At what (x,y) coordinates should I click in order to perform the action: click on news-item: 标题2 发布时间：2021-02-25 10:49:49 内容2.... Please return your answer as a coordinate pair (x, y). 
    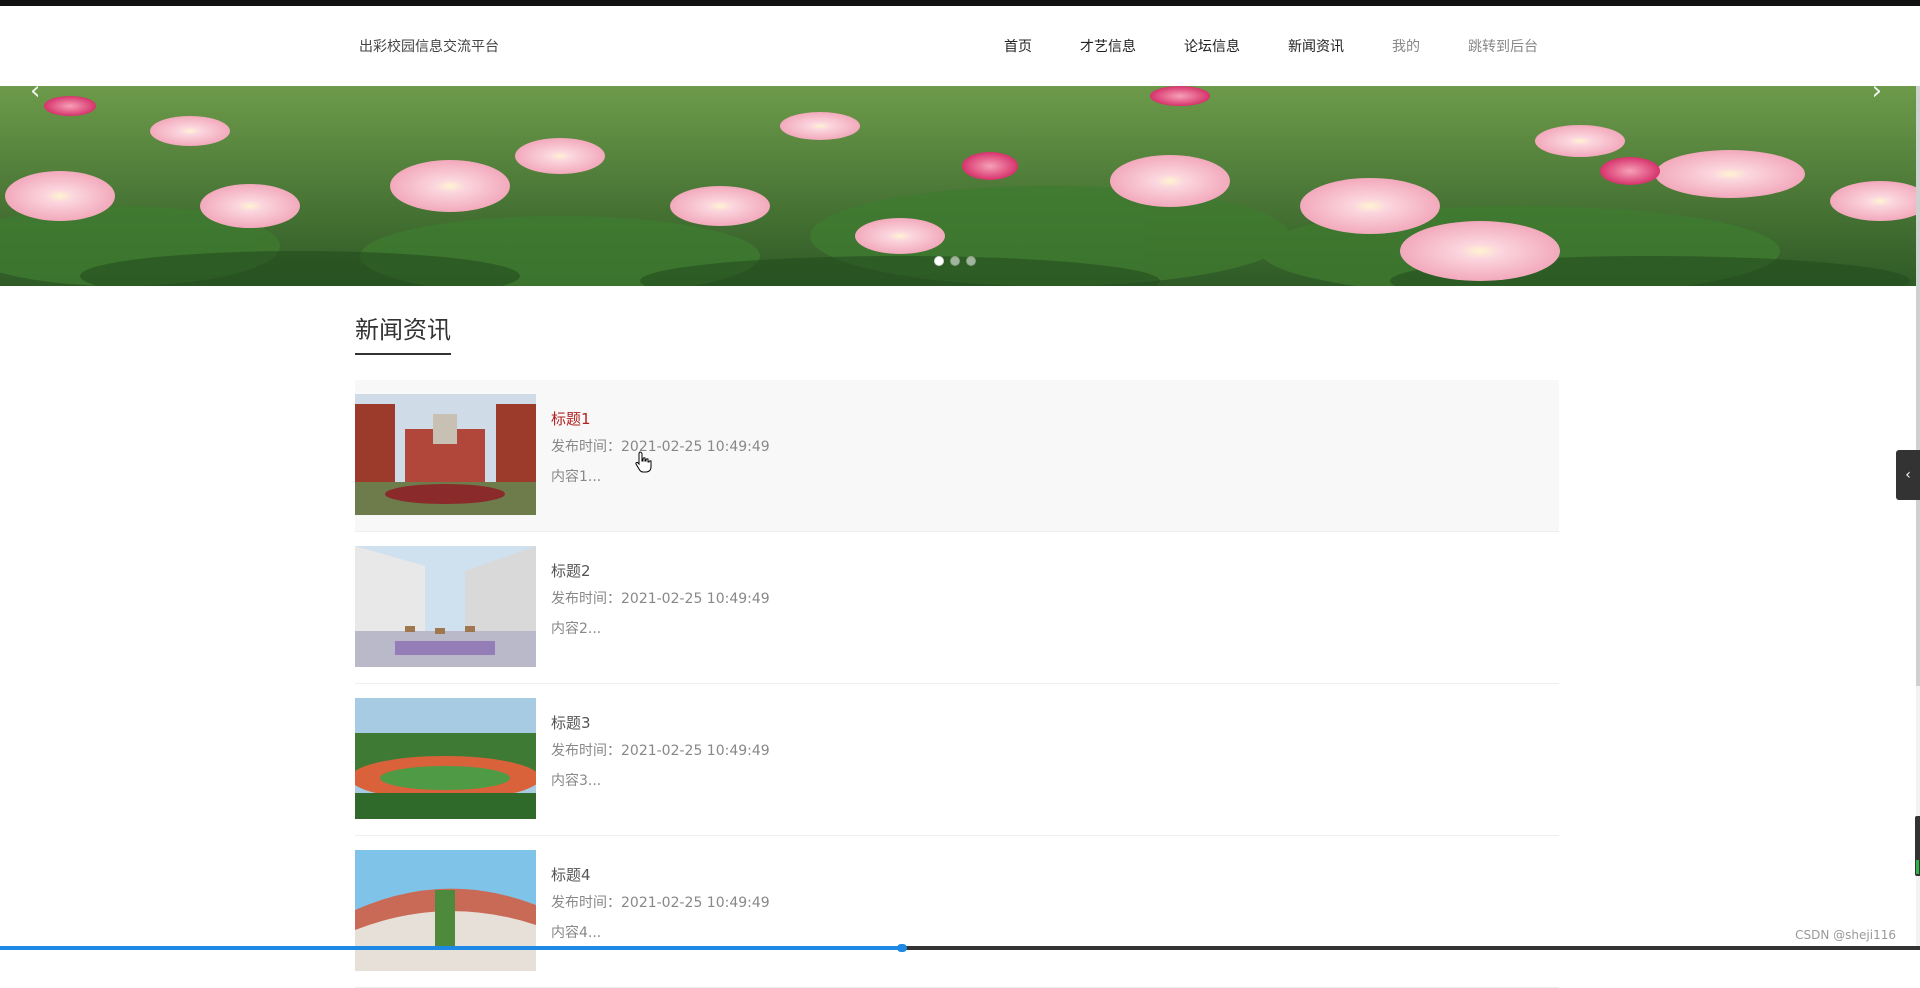
    Looking at the image, I should click on (957, 608).